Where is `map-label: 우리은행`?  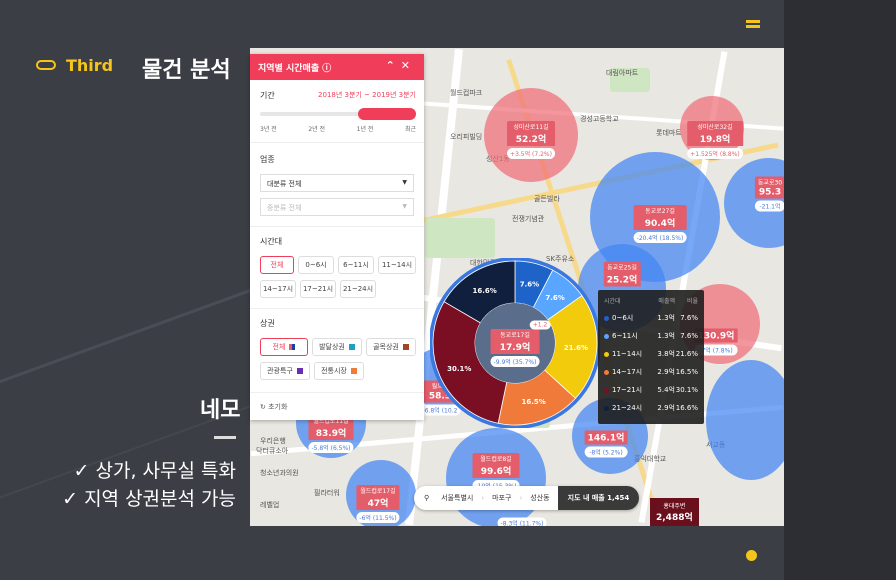
map-label: 우리은행 is located at coordinates (273, 441).